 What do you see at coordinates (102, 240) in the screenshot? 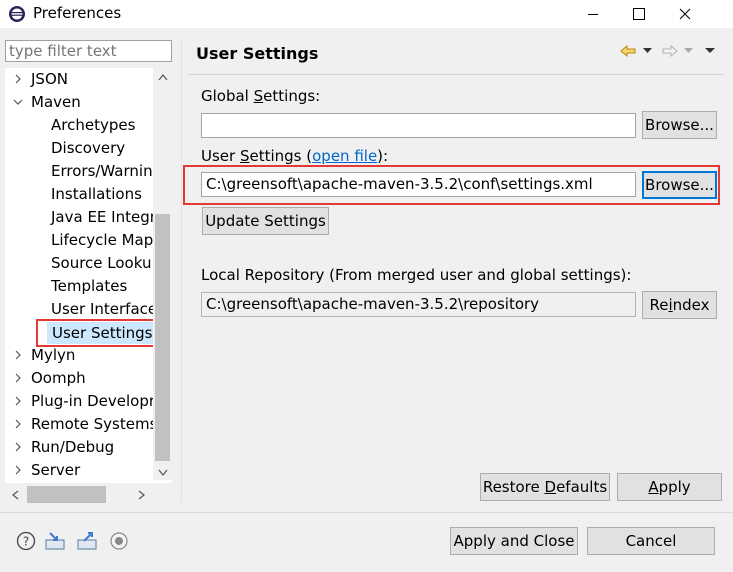
I see `tree-item-lifecycle-mappings: Lifecycle Map` at bounding box center [102, 240].